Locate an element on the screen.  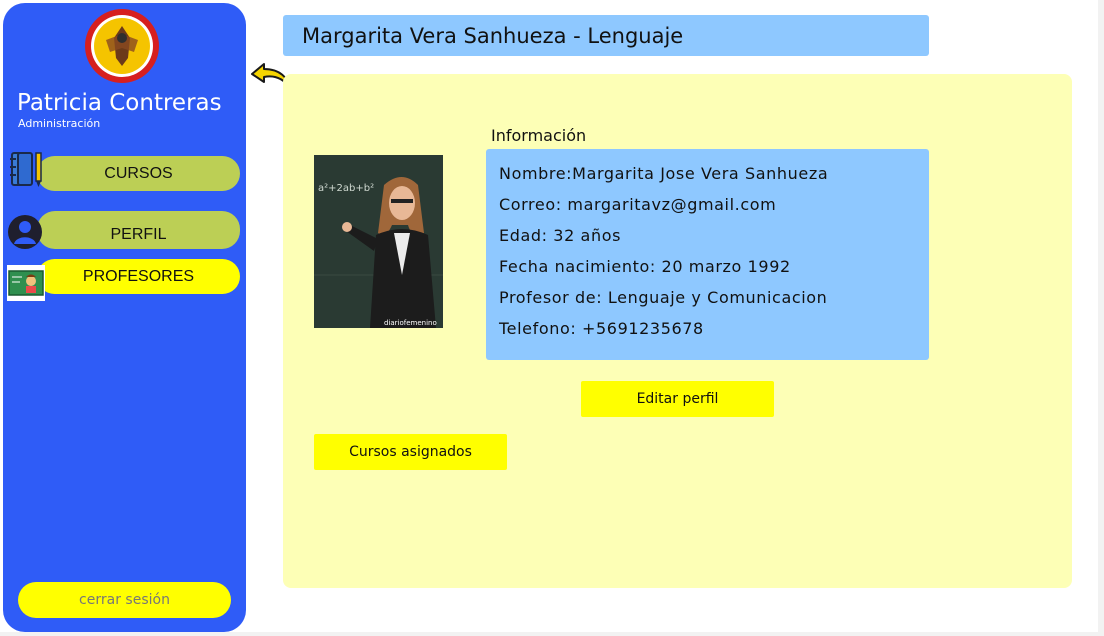
assigned-courses-button: Cursos asignados is located at coordinates (410, 452).